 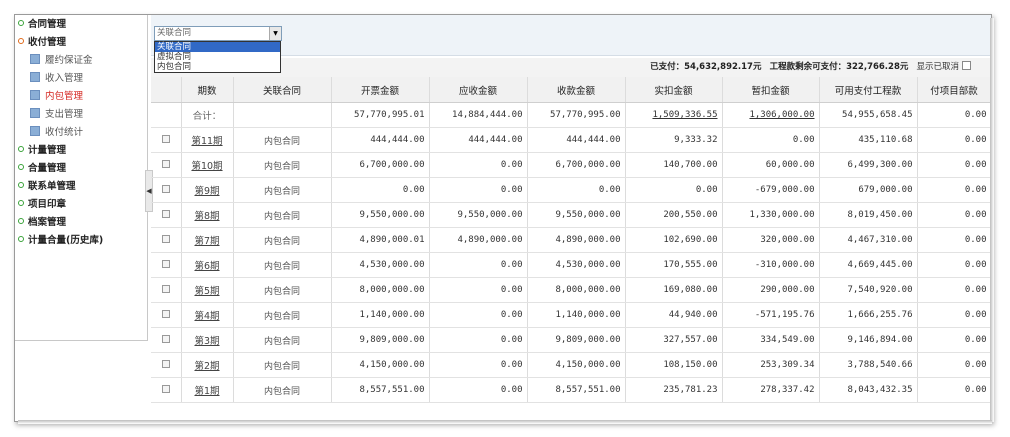 I want to click on show-cancelled-label: 显示已取消, so click(x=937, y=67).